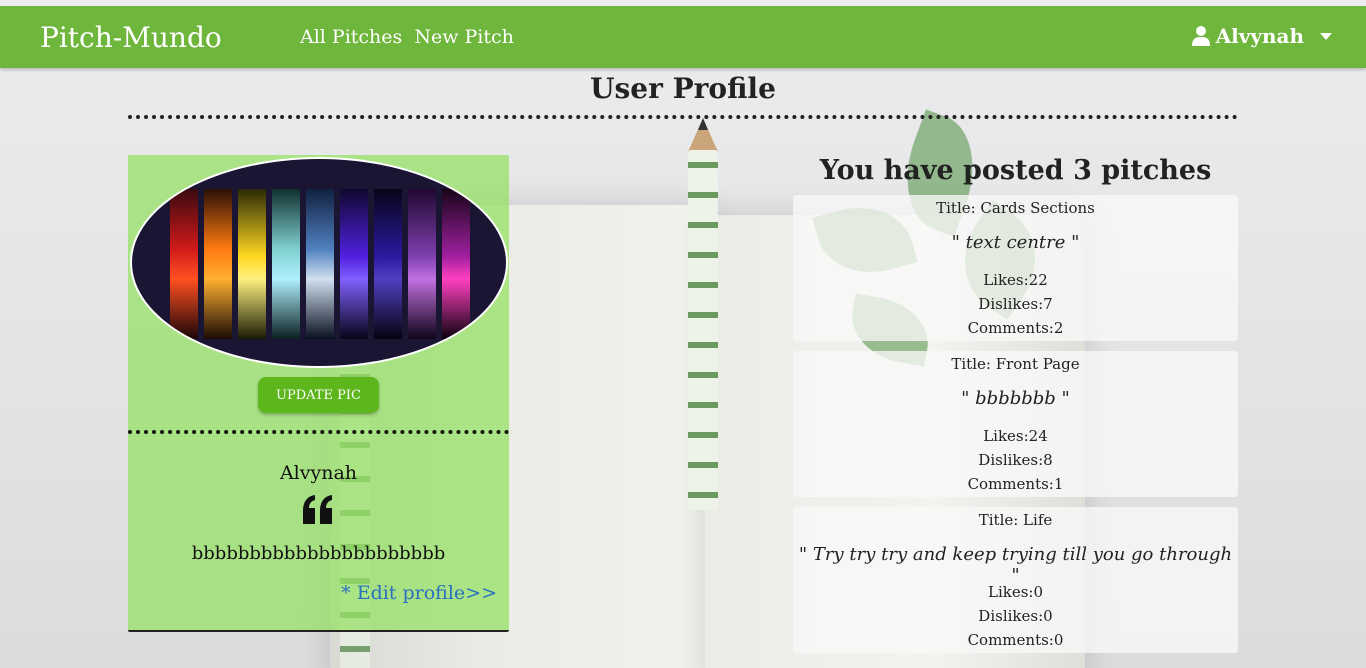  Describe the element at coordinates (131, 37) in the screenshot. I see `brand-logo: Pitch-Mundo` at that location.